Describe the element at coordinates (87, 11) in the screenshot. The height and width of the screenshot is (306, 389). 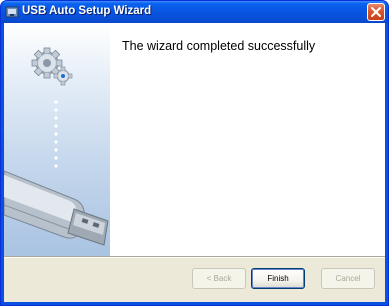
I see `window-title: USB Auto Setup Wizard` at that location.